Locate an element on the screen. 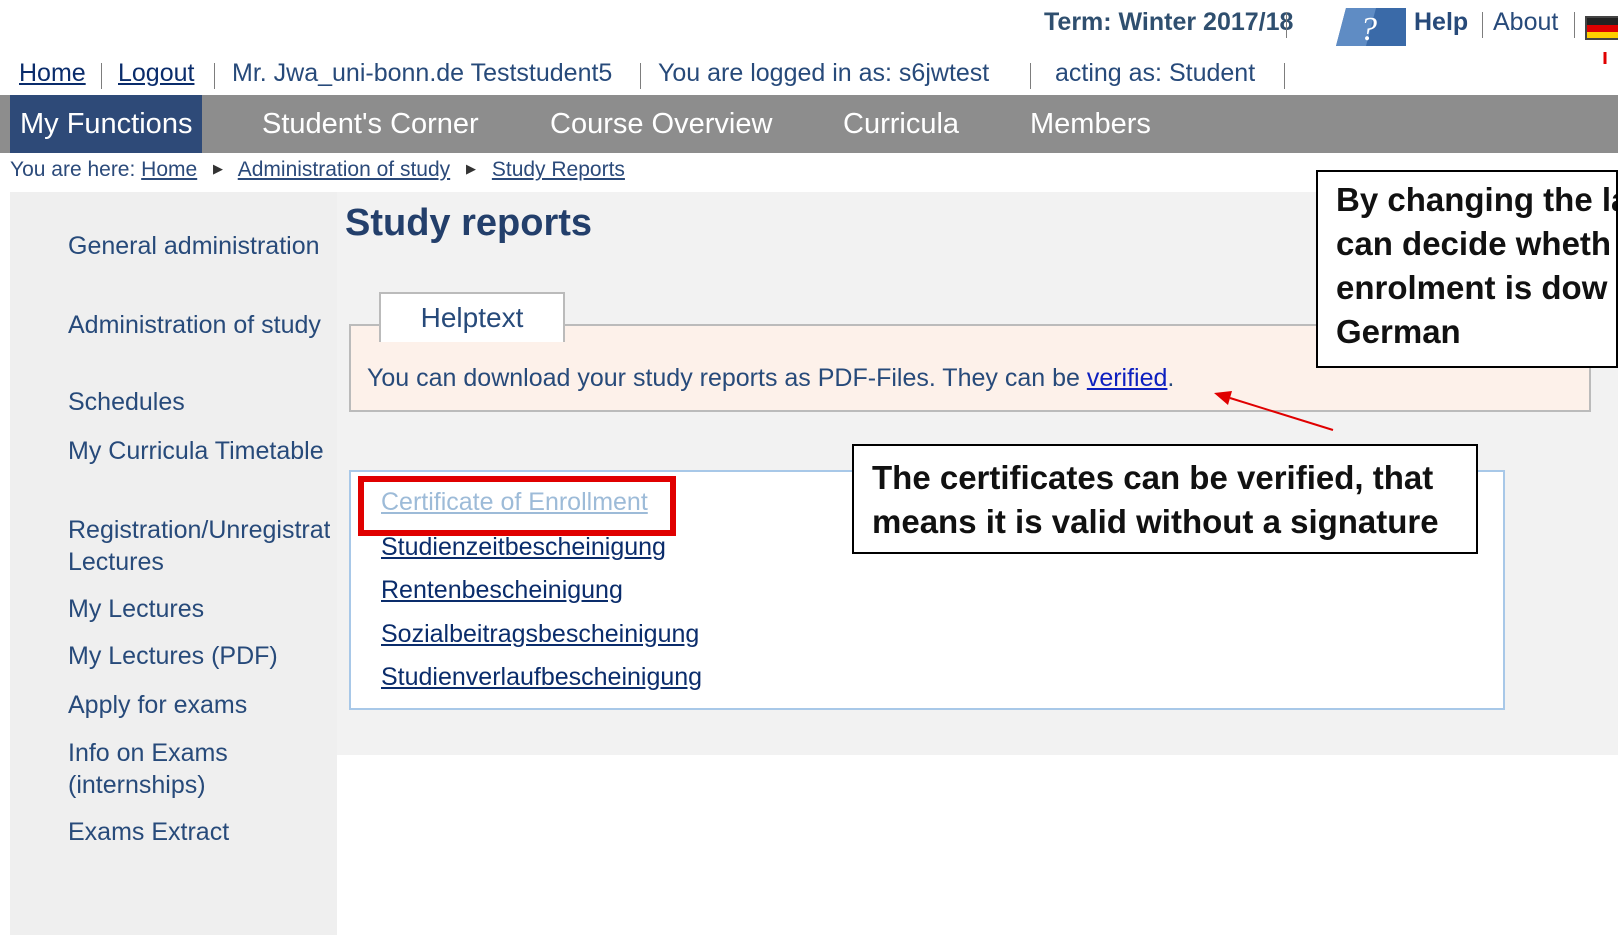  term-label: Term: Winter 2017/18 is located at coordinates (1169, 22).